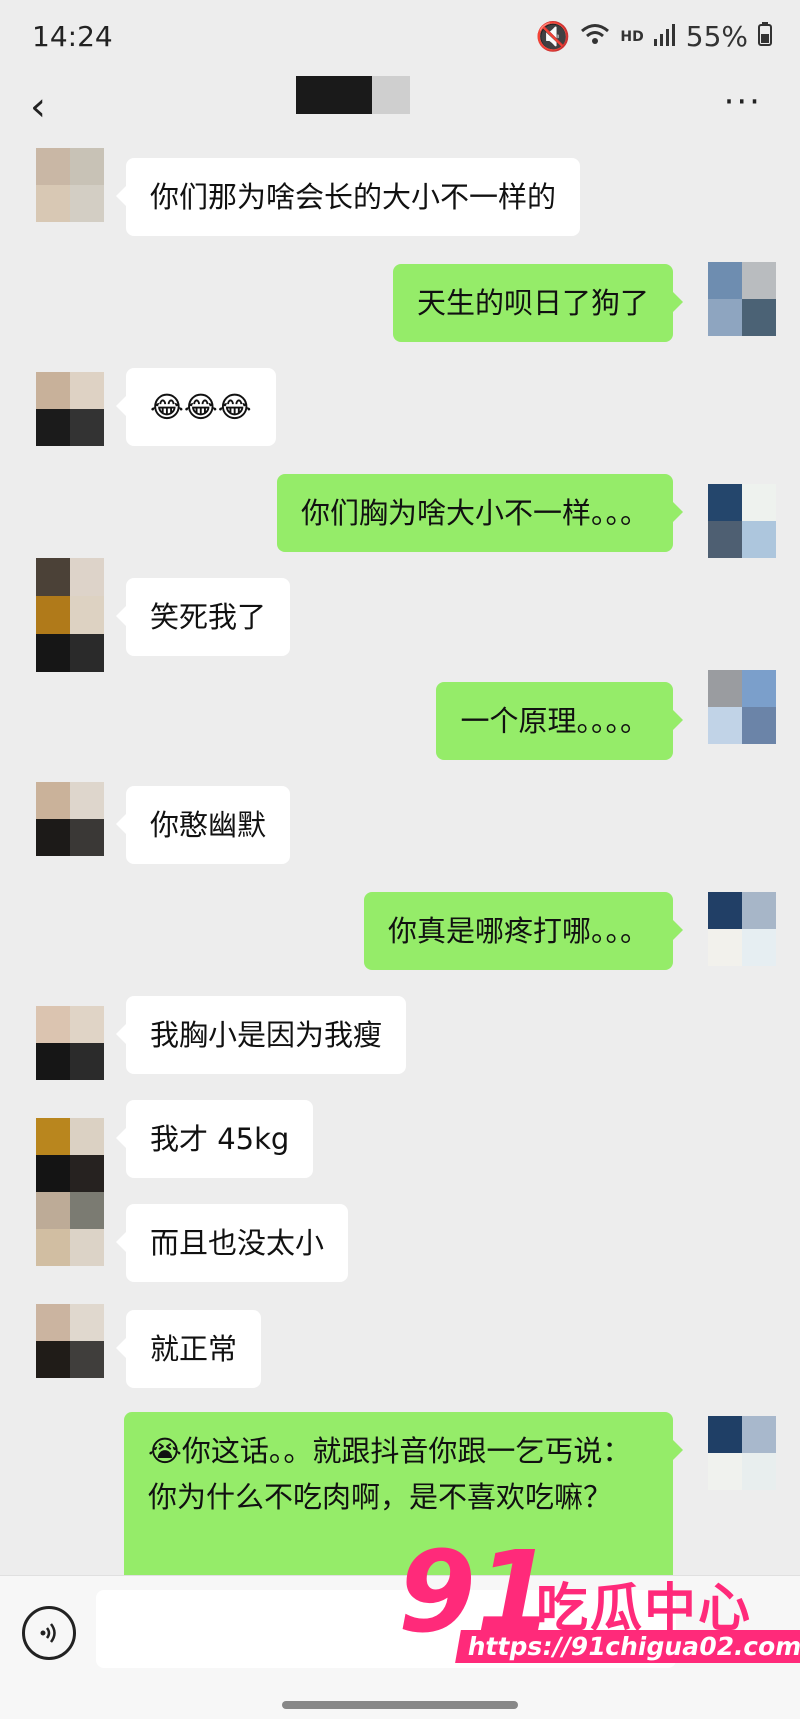 This screenshot has height=1719, width=800. What do you see at coordinates (348, 197) in the screenshot?
I see `message-bubble-incoming: 你们那为啥会长的大小不一样的` at bounding box center [348, 197].